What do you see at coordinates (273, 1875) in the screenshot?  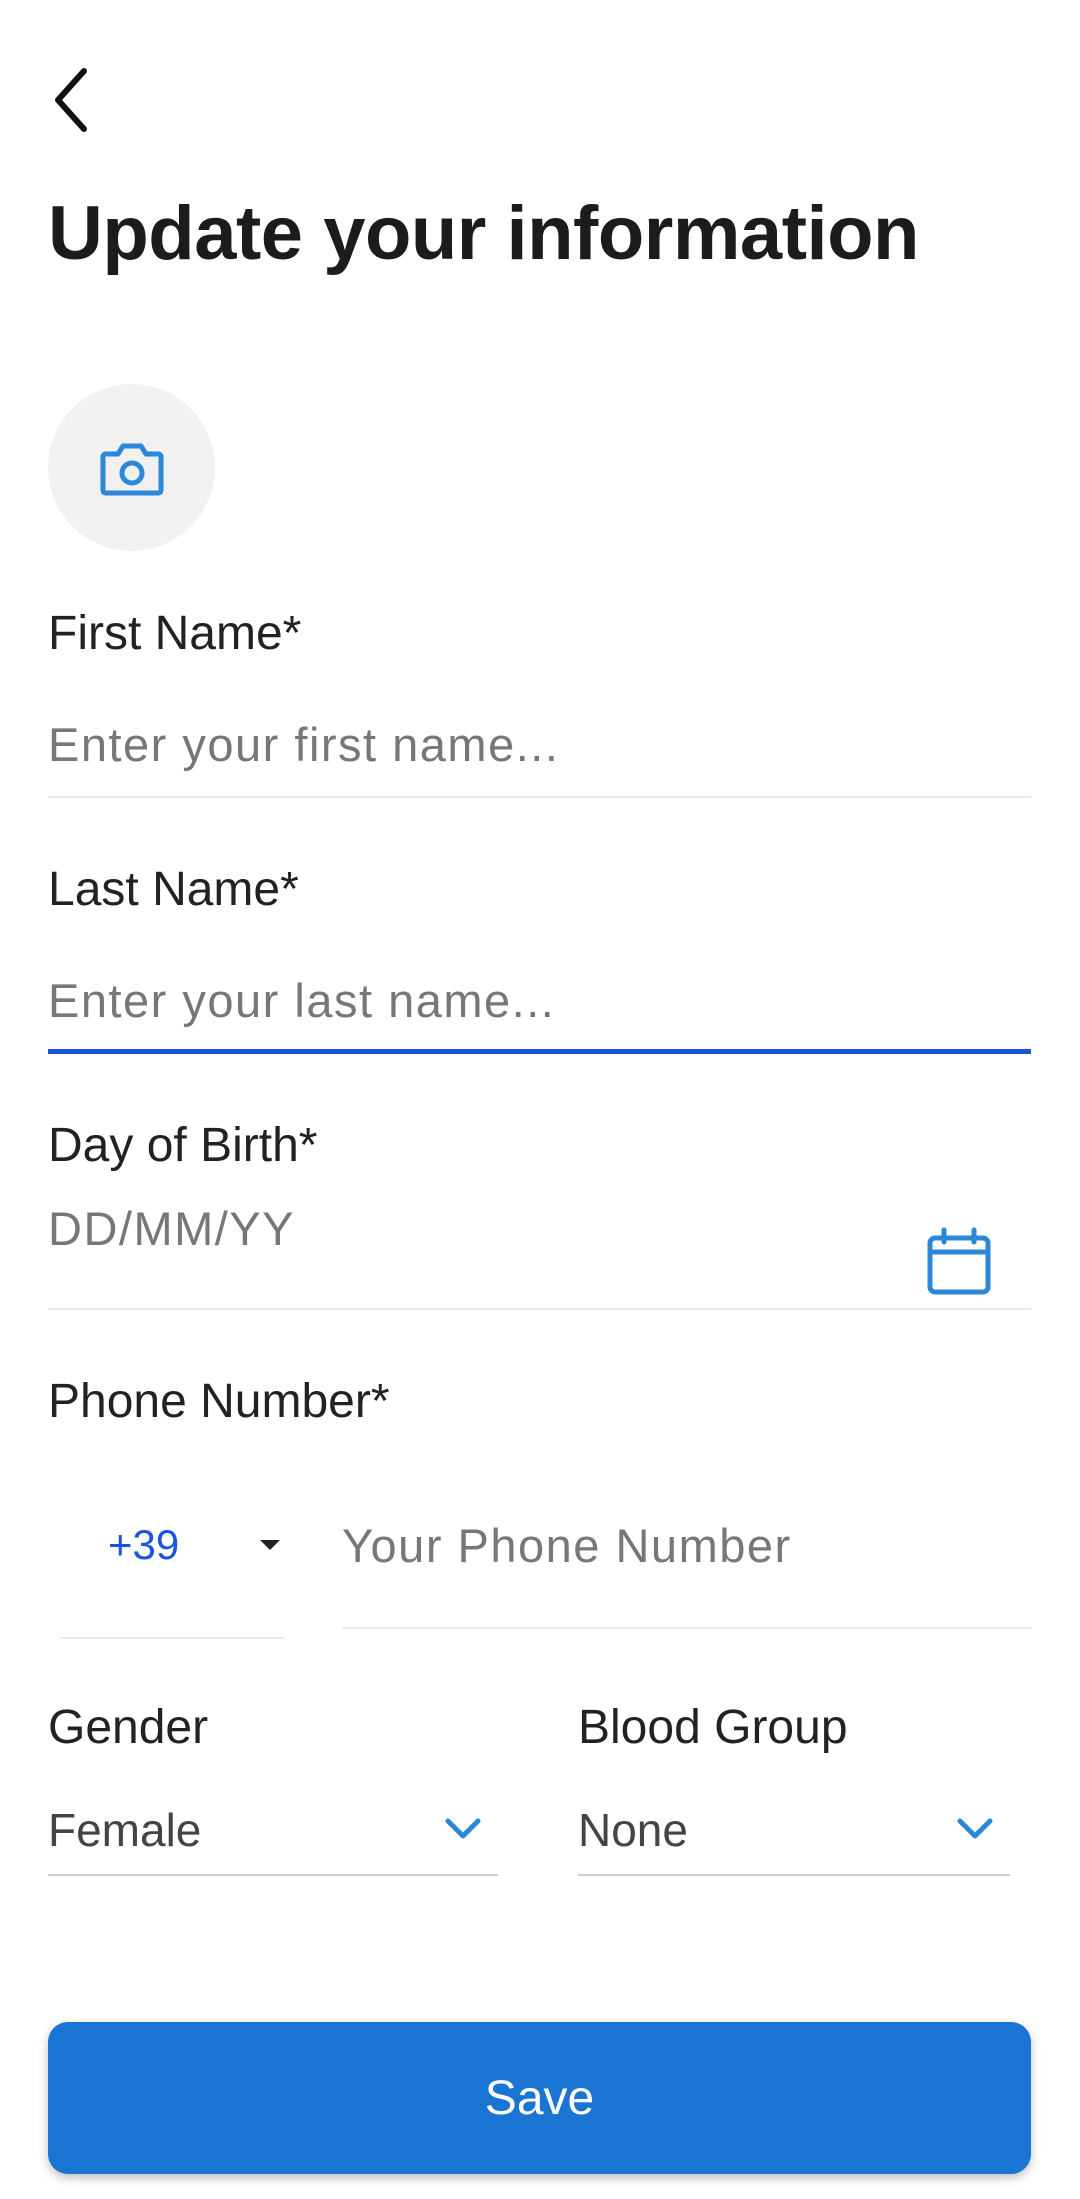 I see `gender-underline` at bounding box center [273, 1875].